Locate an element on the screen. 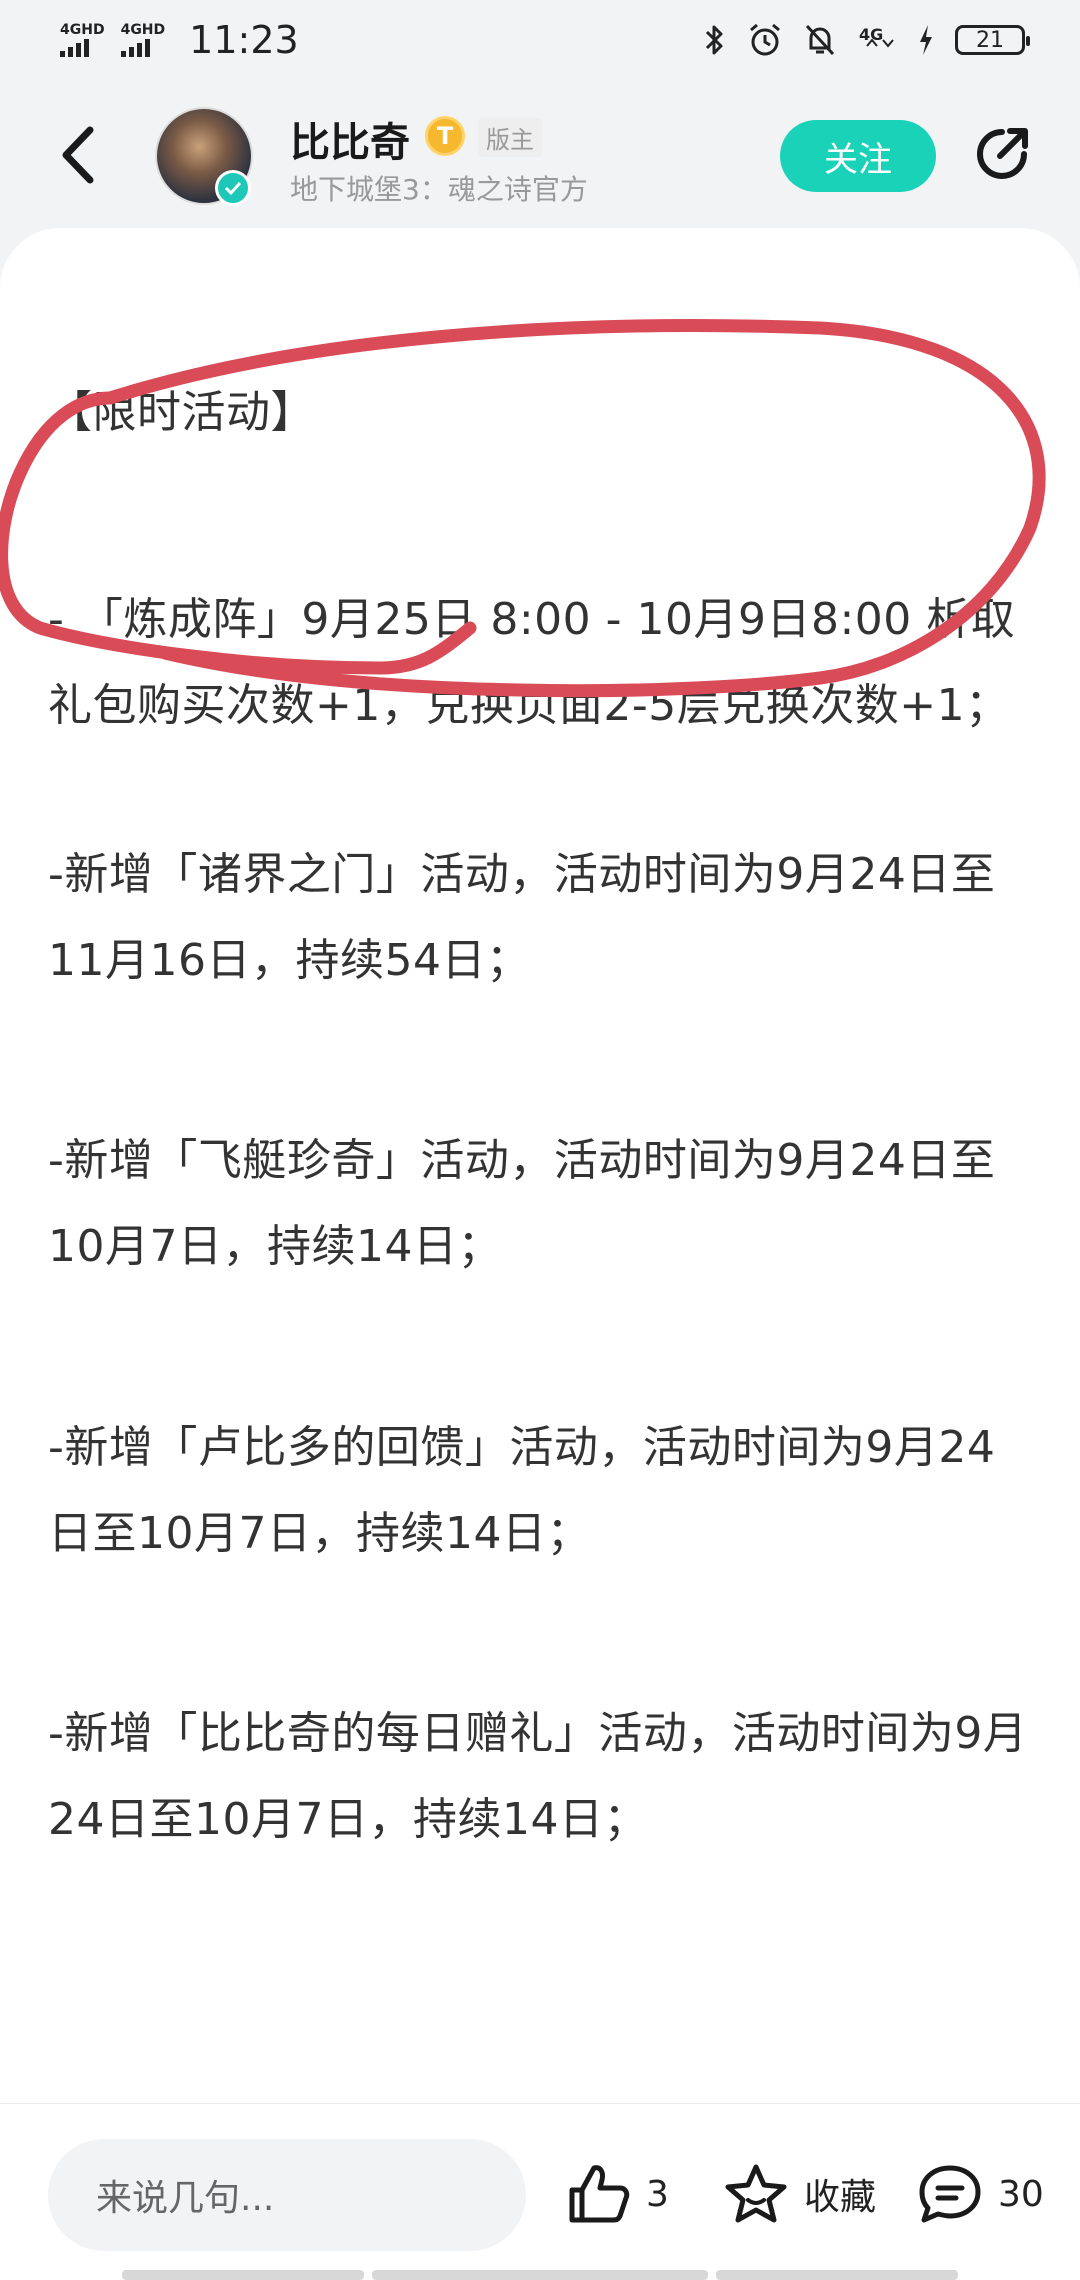  battery-icon: 21 is located at coordinates (992, 40).